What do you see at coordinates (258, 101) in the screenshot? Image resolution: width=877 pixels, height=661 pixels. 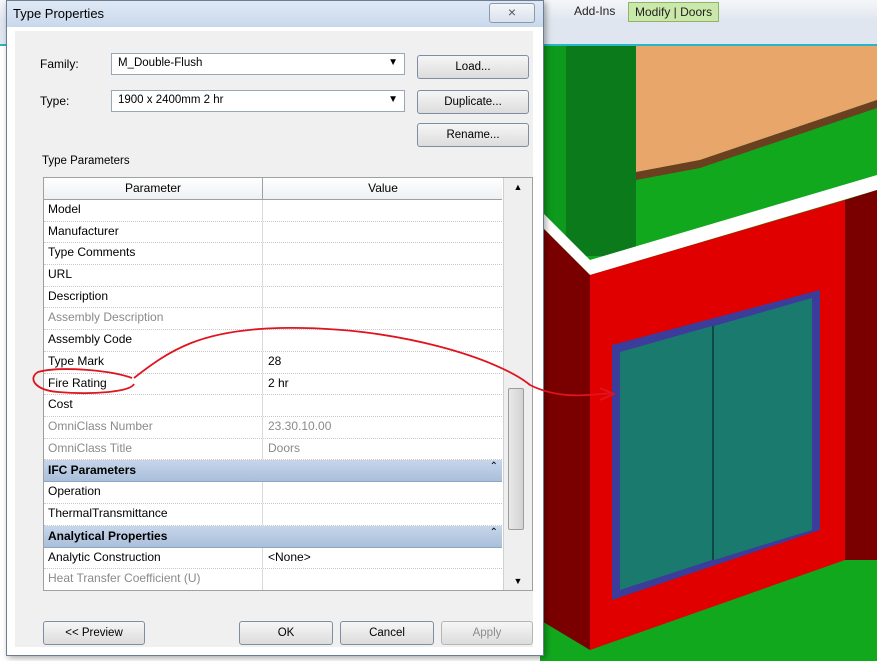 I see `type-dropdown: 1900 x 2400mm 2 hr ▼` at bounding box center [258, 101].